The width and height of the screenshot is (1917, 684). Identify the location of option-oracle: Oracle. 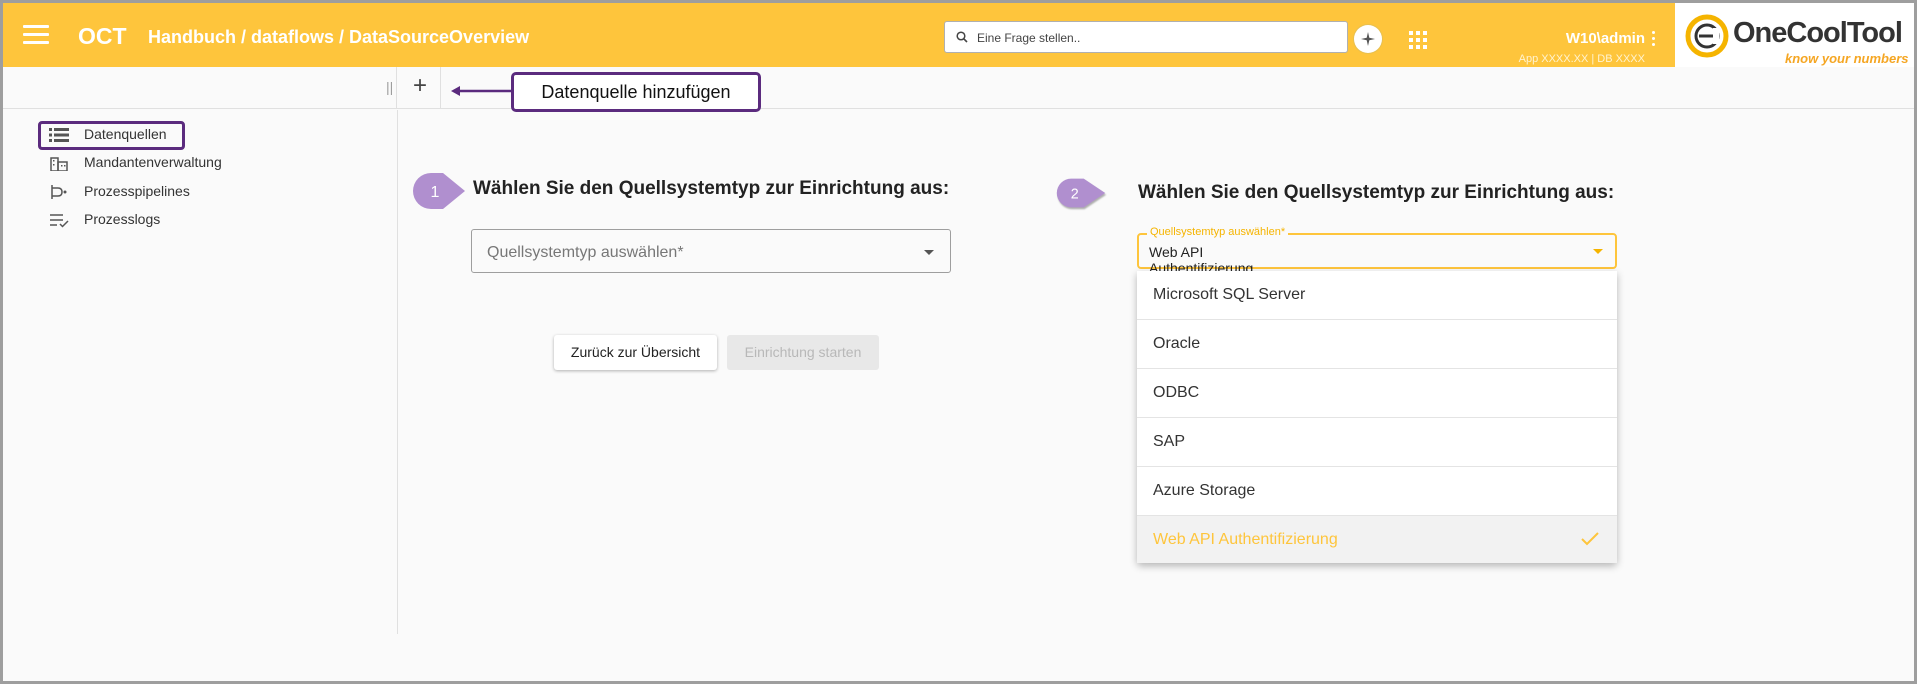
(1377, 344).